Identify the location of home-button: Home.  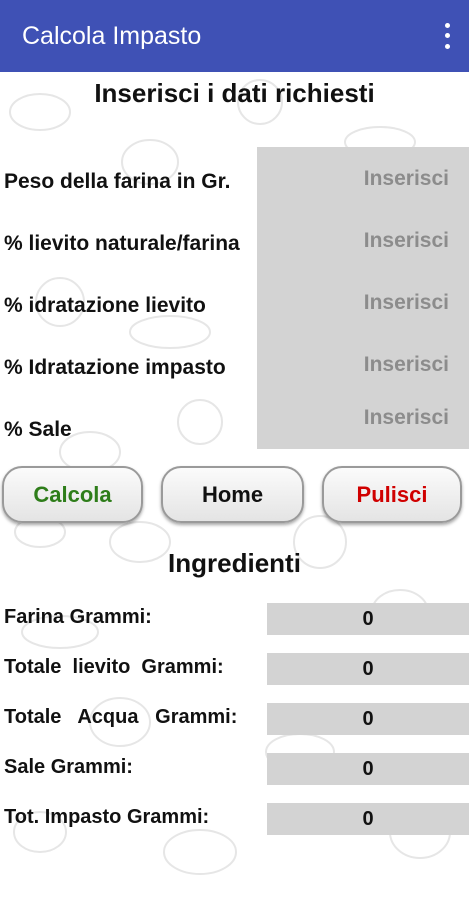
(232, 494).